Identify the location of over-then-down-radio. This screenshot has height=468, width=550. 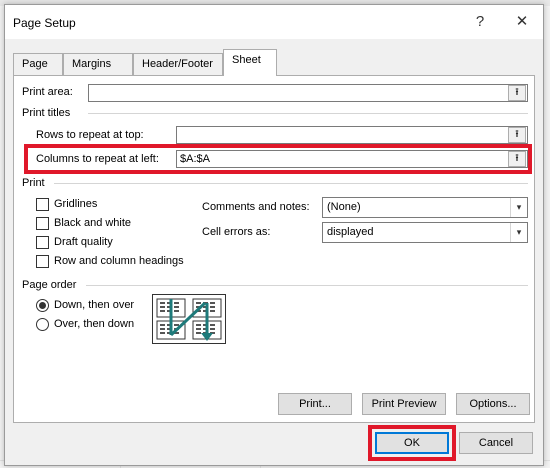
(42, 324).